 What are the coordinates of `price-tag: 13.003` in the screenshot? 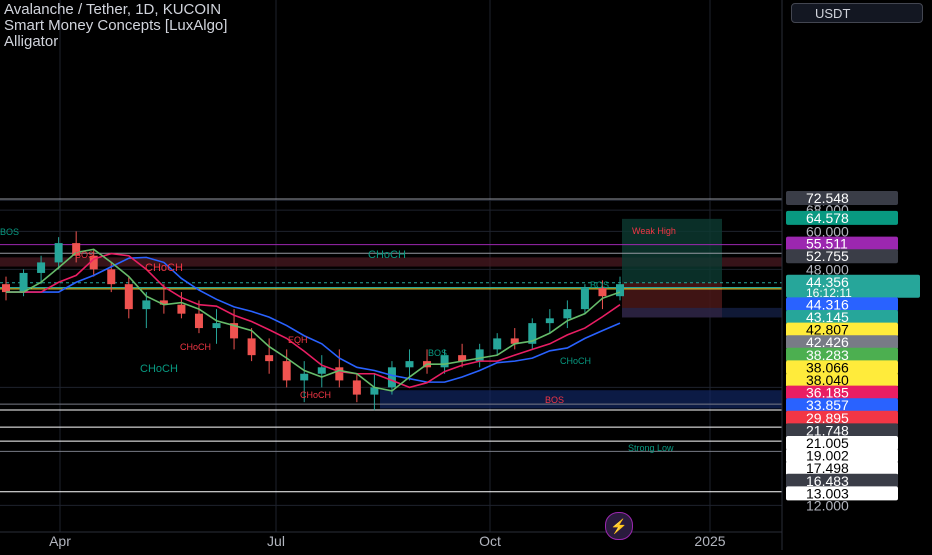 It's located at (842, 493).